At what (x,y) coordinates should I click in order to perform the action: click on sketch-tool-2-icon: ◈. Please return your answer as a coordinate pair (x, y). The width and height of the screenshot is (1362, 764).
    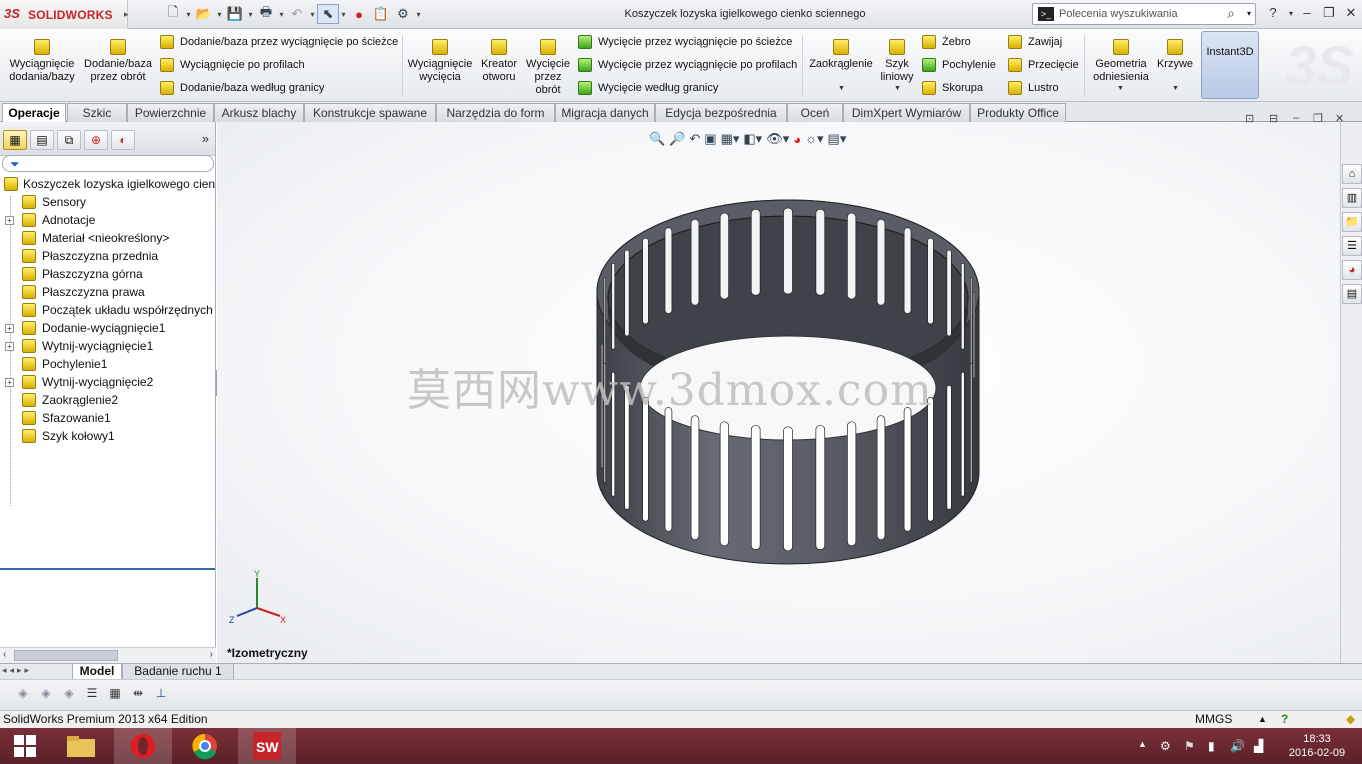
    Looking at the image, I should click on (46, 695).